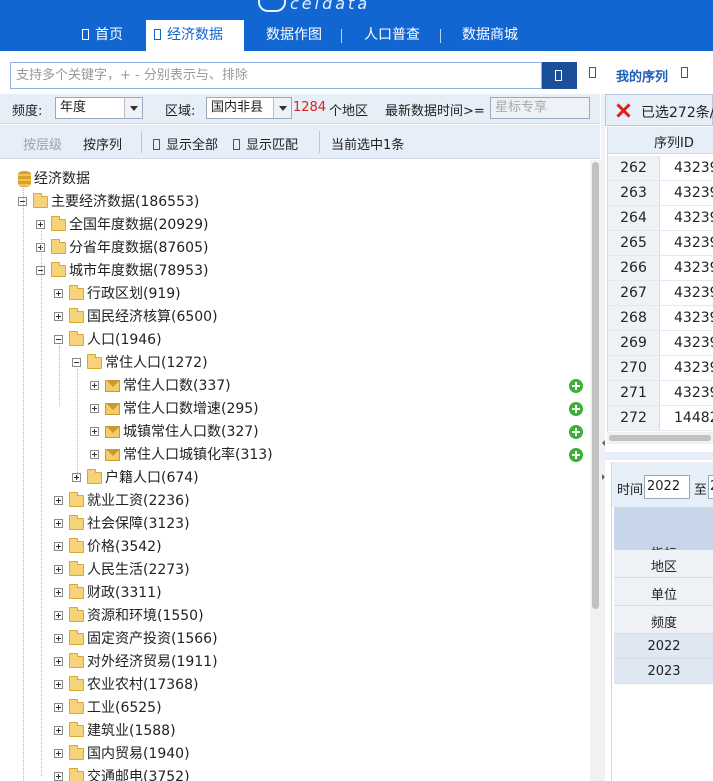 Image resolution: width=713 pixels, height=781 pixels. Describe the element at coordinates (295, 616) in the screenshot. I see `tree-node: 资源和环境(1550)` at that location.